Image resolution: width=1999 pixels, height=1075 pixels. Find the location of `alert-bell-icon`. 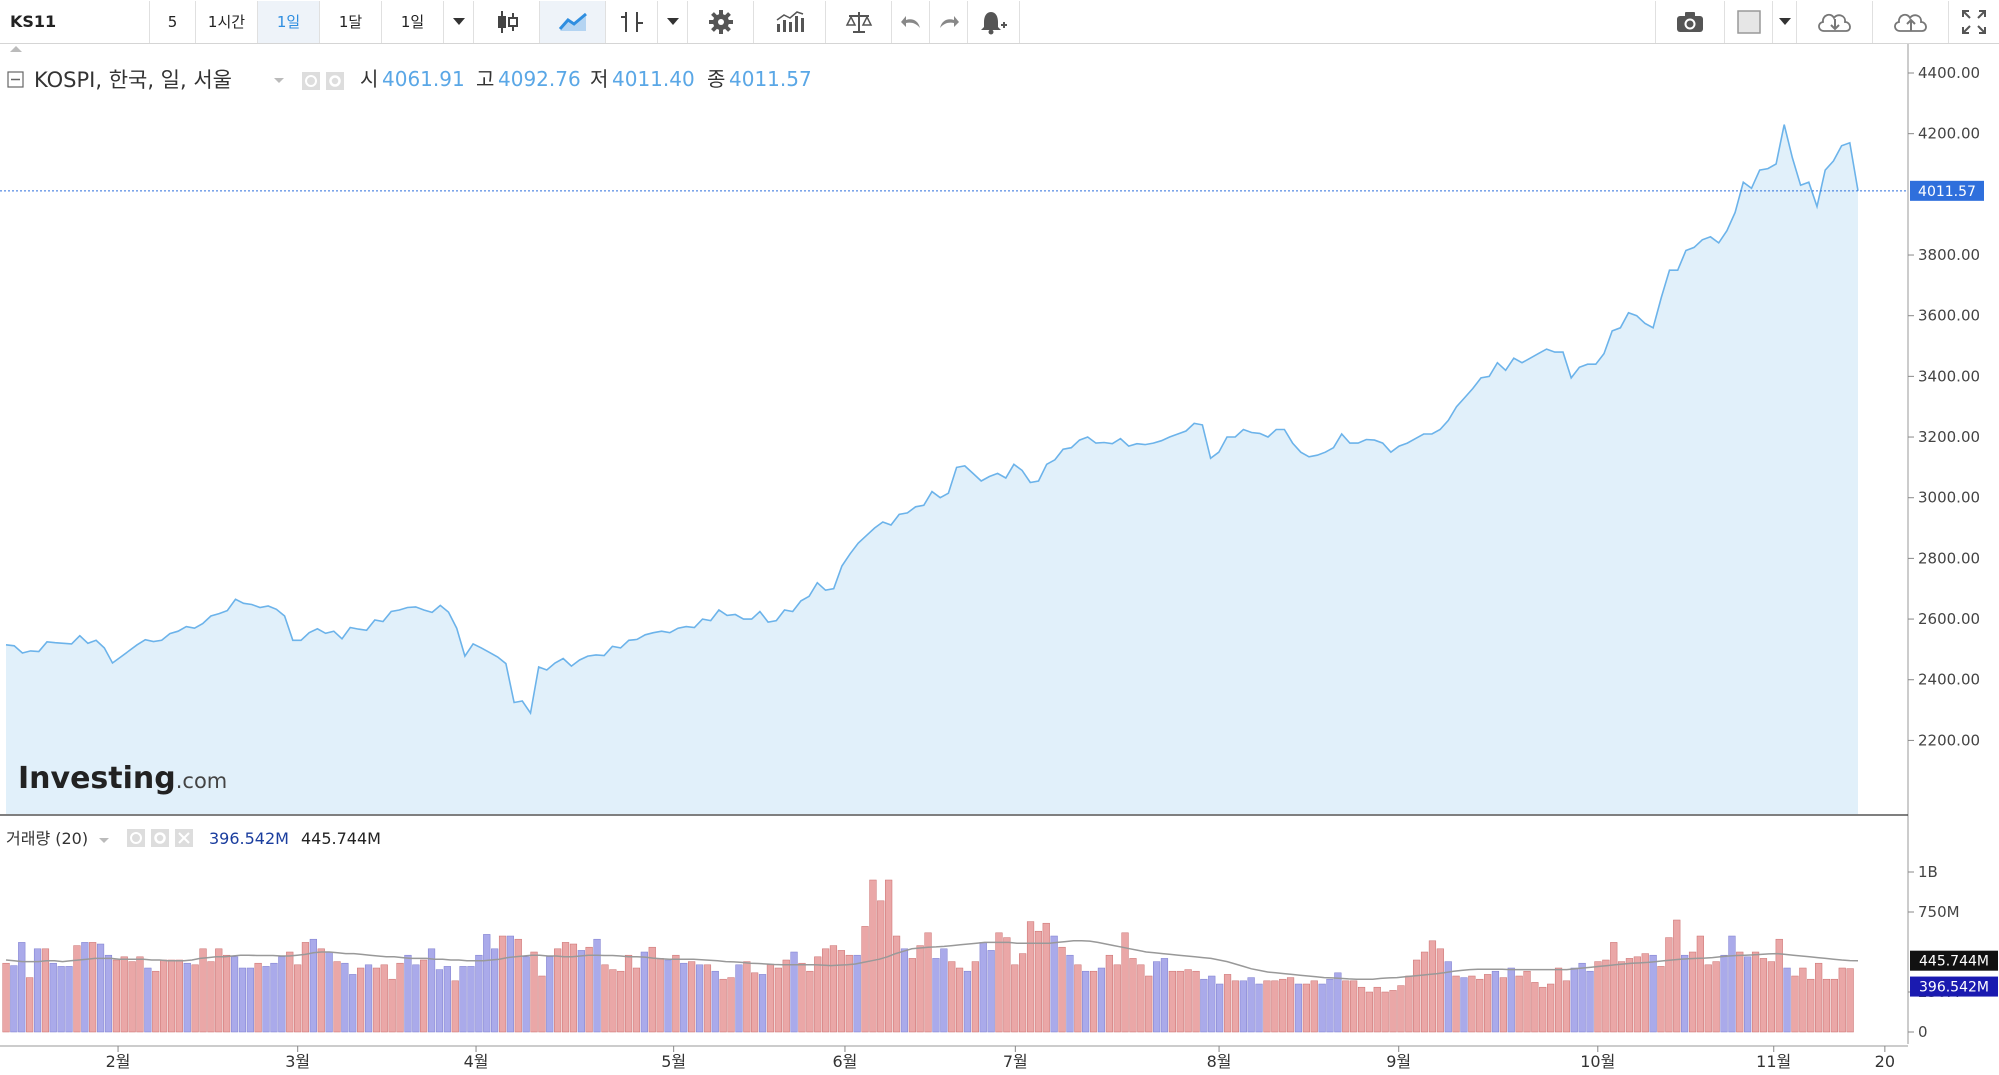

alert-bell-icon is located at coordinates (994, 21).